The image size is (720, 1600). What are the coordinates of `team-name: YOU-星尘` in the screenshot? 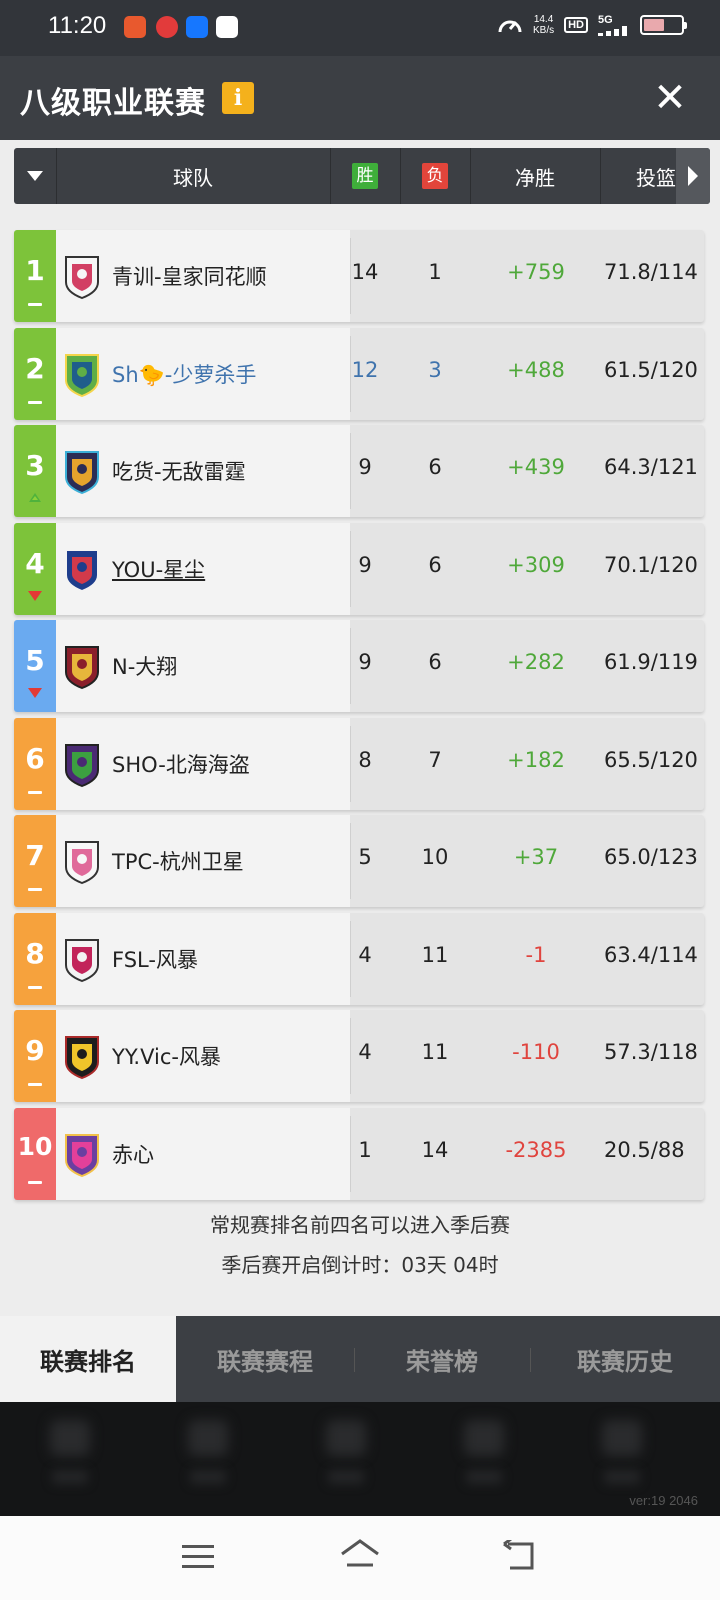 It's located at (158, 569).